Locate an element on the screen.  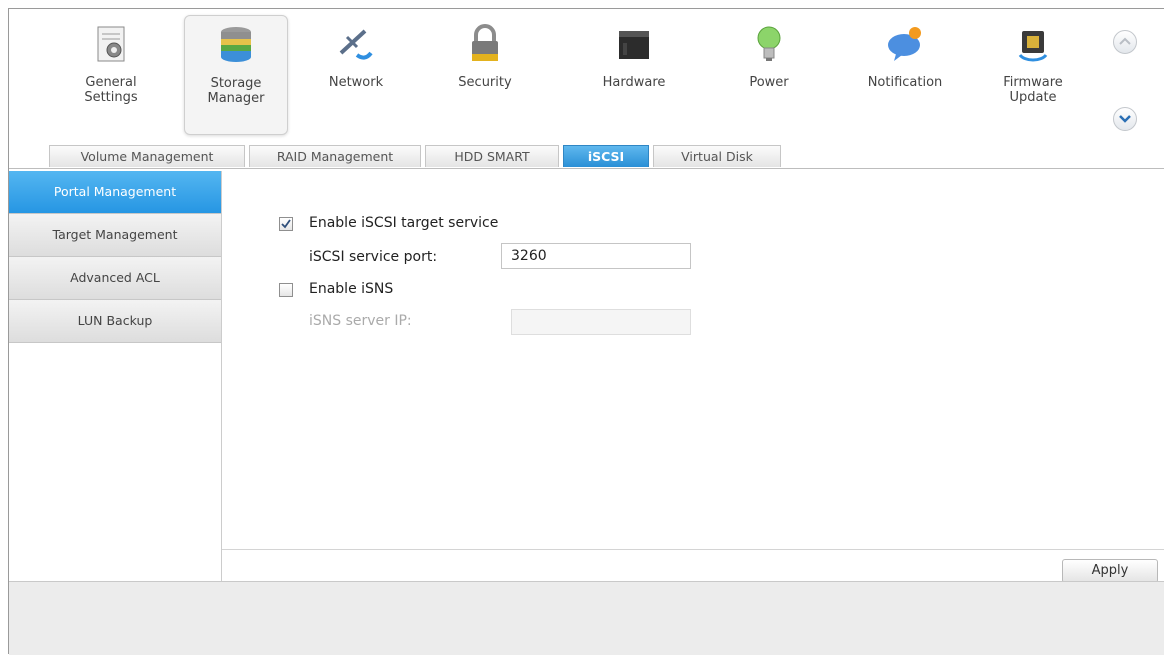
tab-virtual-disk: Virtual Disk is located at coordinates (717, 156).